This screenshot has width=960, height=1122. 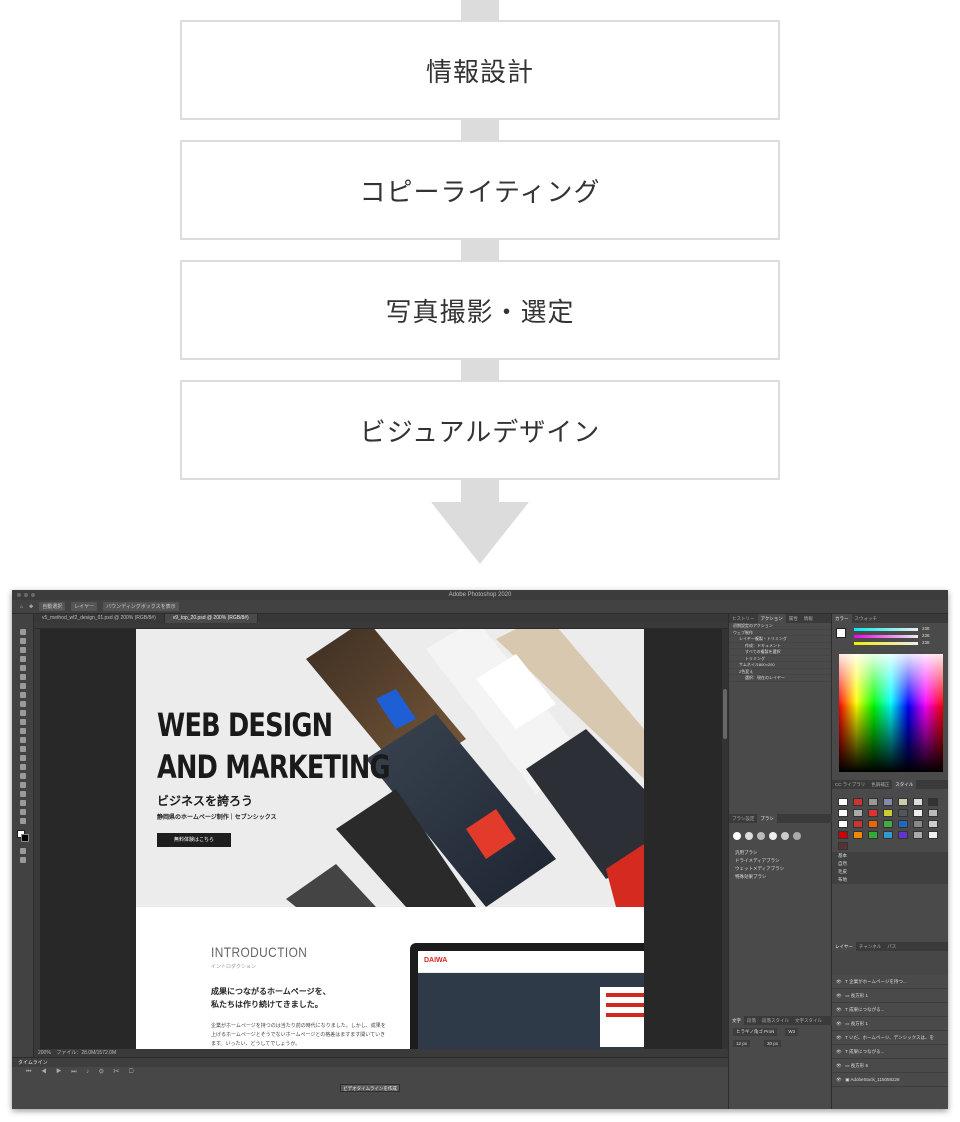 What do you see at coordinates (22, 731) in the screenshot?
I see `eraser-tool-icon` at bounding box center [22, 731].